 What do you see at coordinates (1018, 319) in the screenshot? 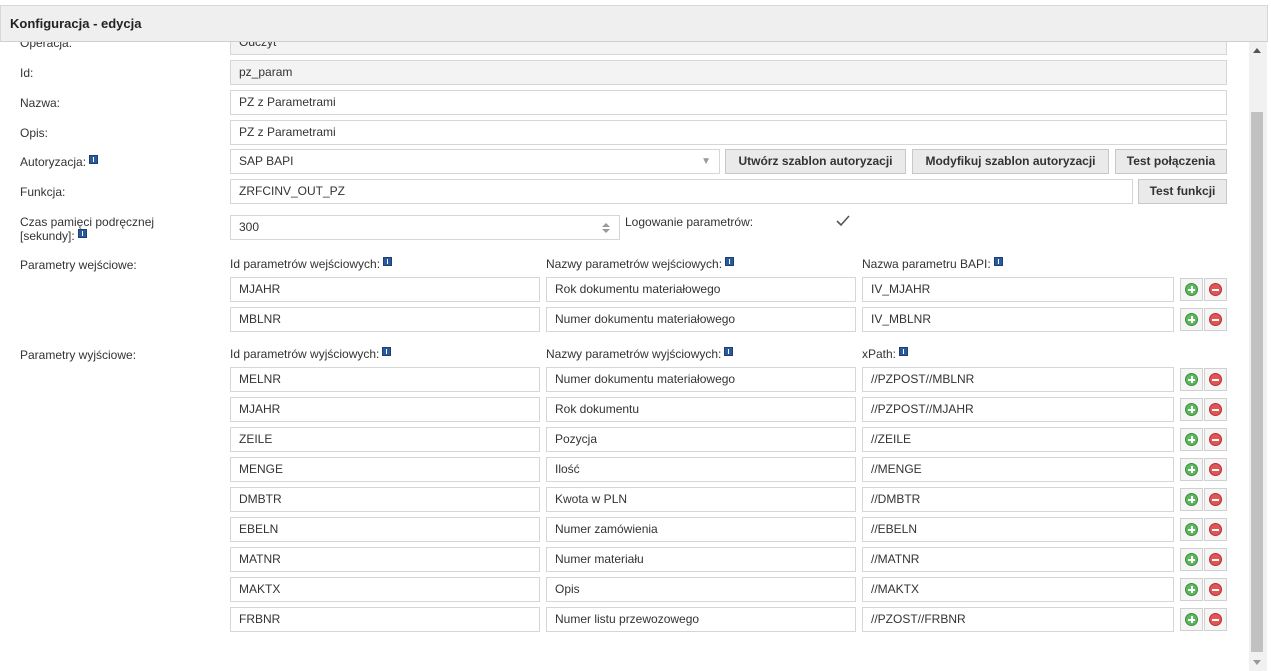
I see `input-param-bapi: IV_MBLNR` at bounding box center [1018, 319].